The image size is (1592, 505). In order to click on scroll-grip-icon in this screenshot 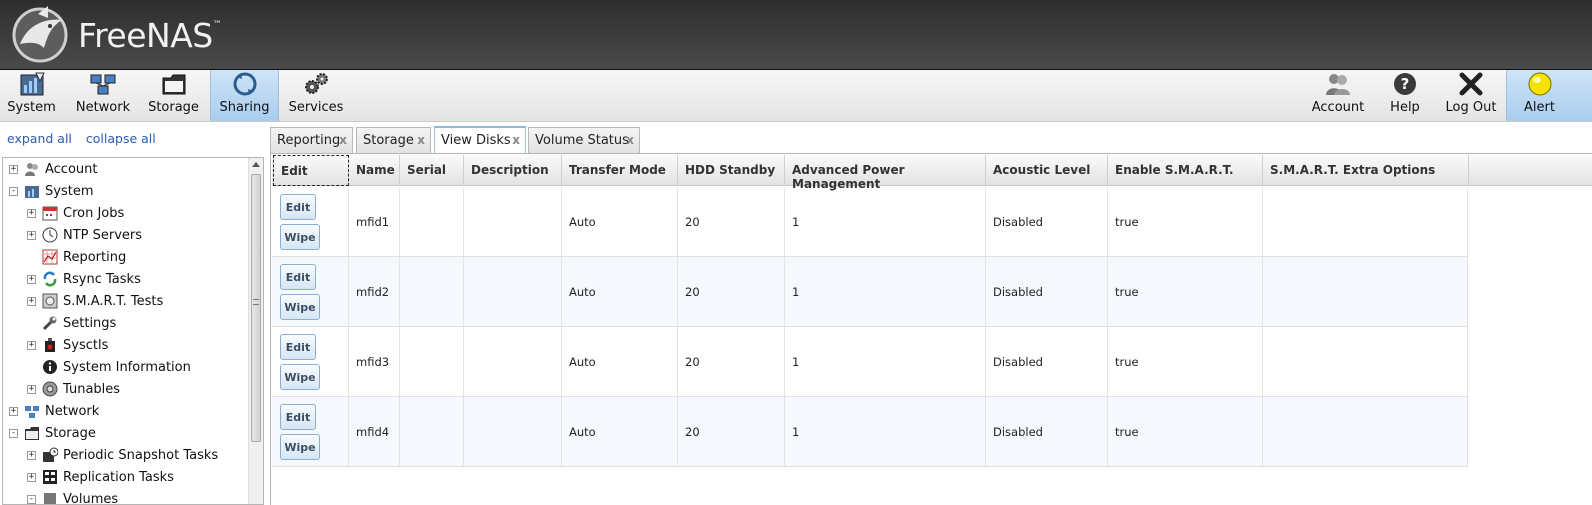, I will do `click(256, 302)`.